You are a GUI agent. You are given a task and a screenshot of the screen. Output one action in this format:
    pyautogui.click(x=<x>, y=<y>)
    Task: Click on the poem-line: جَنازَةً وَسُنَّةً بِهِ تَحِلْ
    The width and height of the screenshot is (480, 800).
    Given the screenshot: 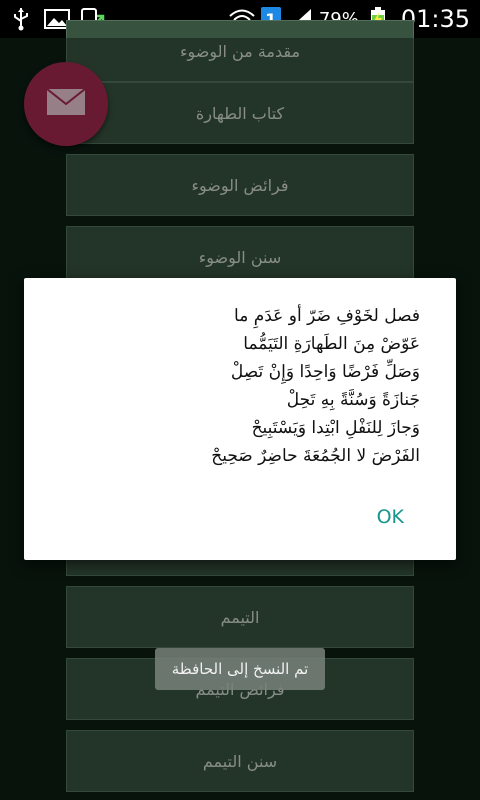 What is the action you would take?
    pyautogui.click(x=353, y=400)
    